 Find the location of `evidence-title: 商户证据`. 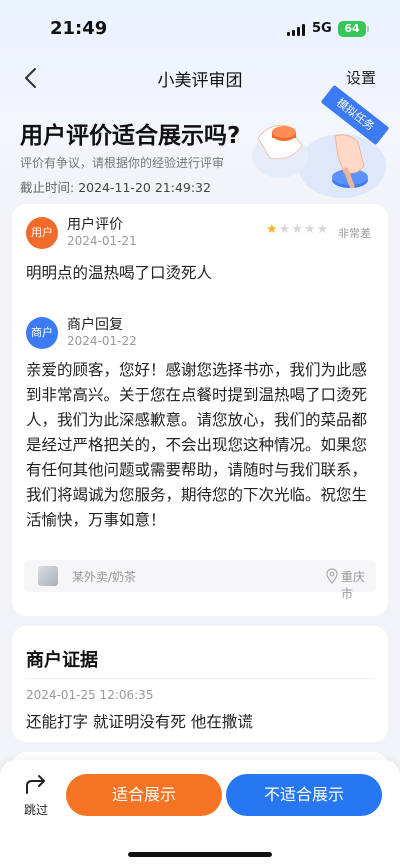

evidence-title: 商户证据 is located at coordinates (62, 660).